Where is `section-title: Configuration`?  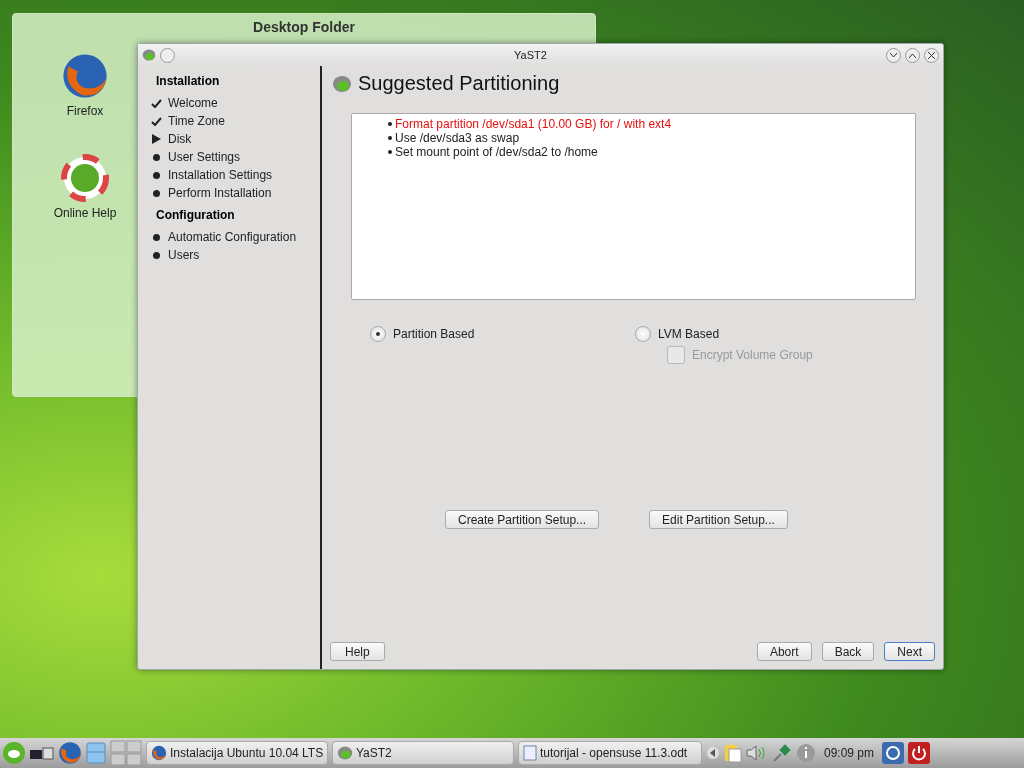 section-title: Configuration is located at coordinates (196, 215).